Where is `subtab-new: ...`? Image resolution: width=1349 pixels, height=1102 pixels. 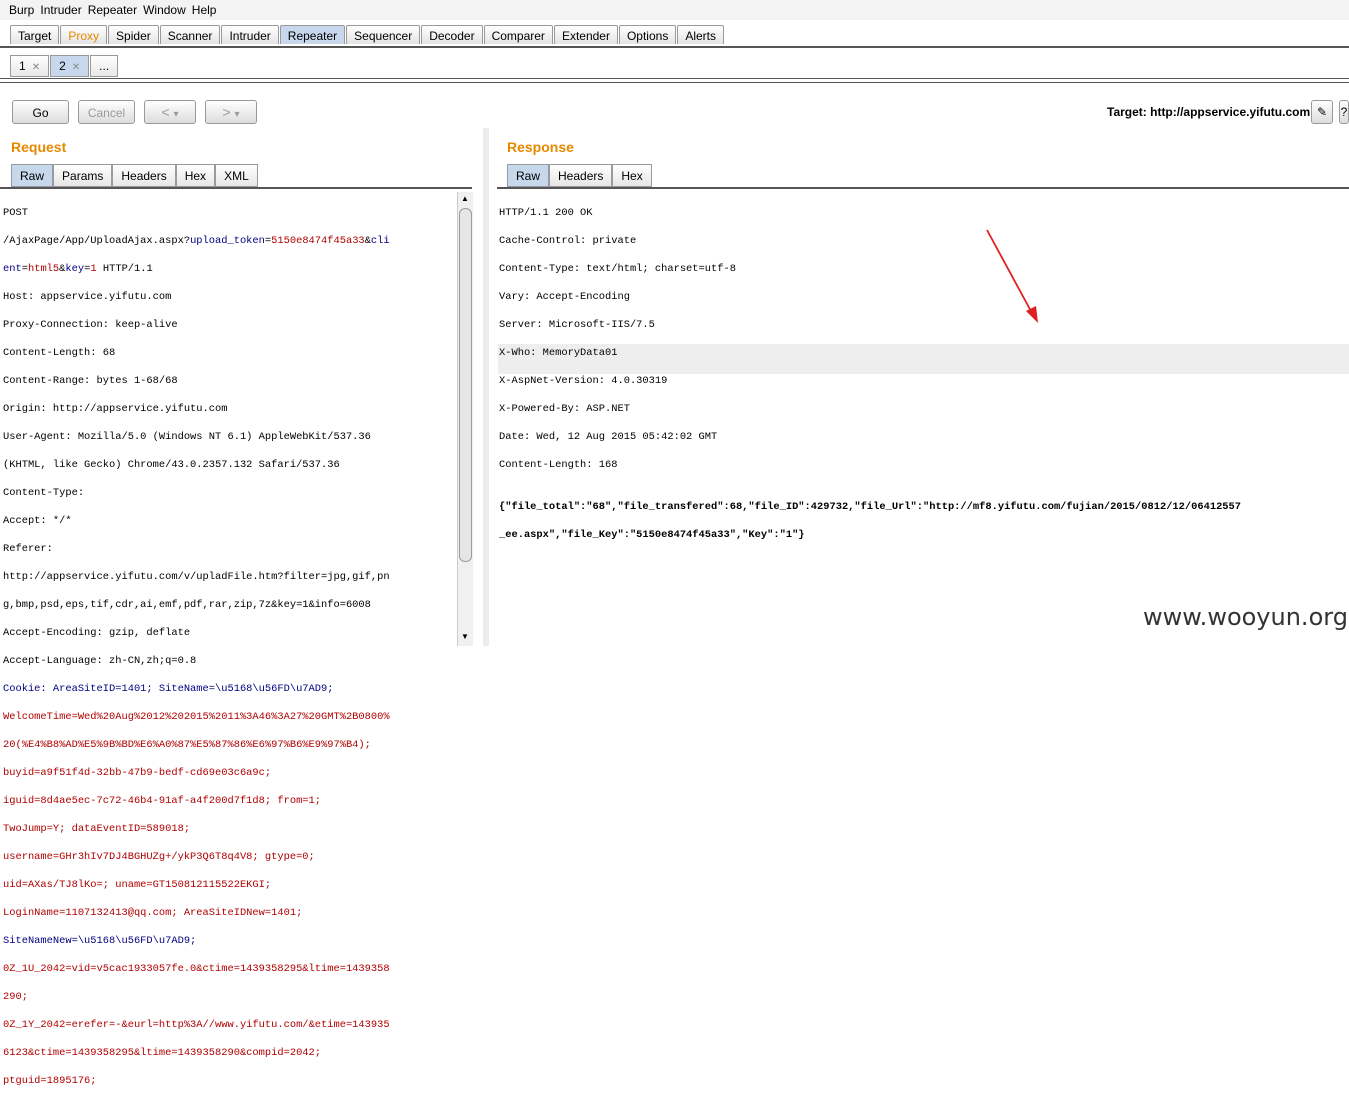
subtab-new: ... is located at coordinates (104, 66).